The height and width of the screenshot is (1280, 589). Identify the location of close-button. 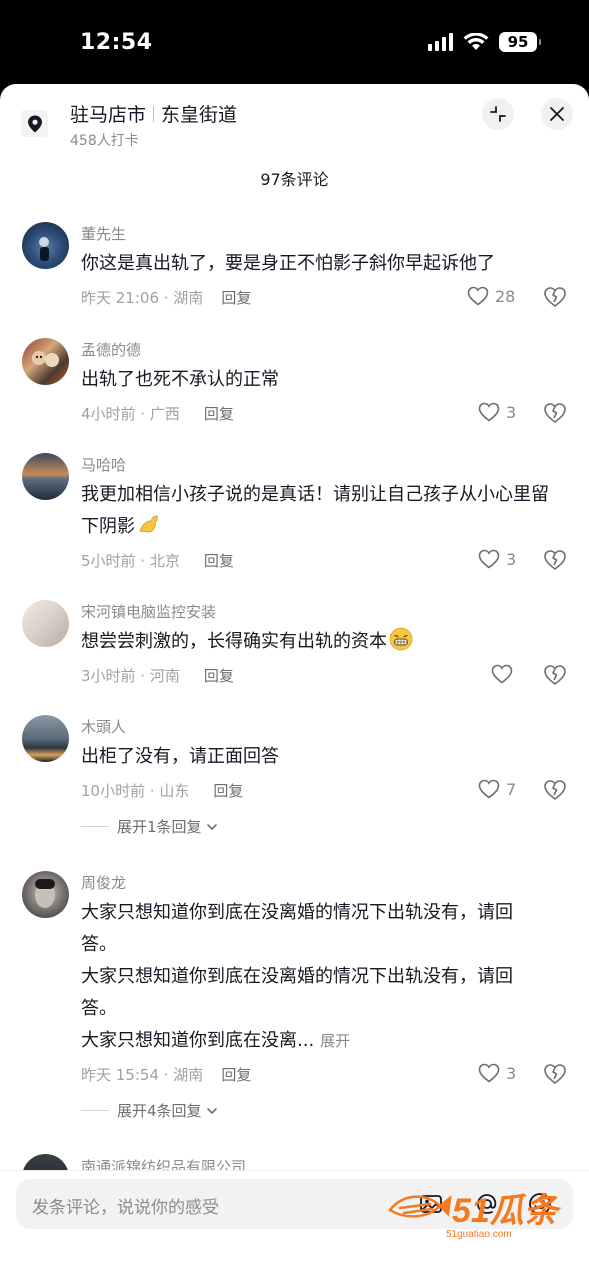
(557, 114).